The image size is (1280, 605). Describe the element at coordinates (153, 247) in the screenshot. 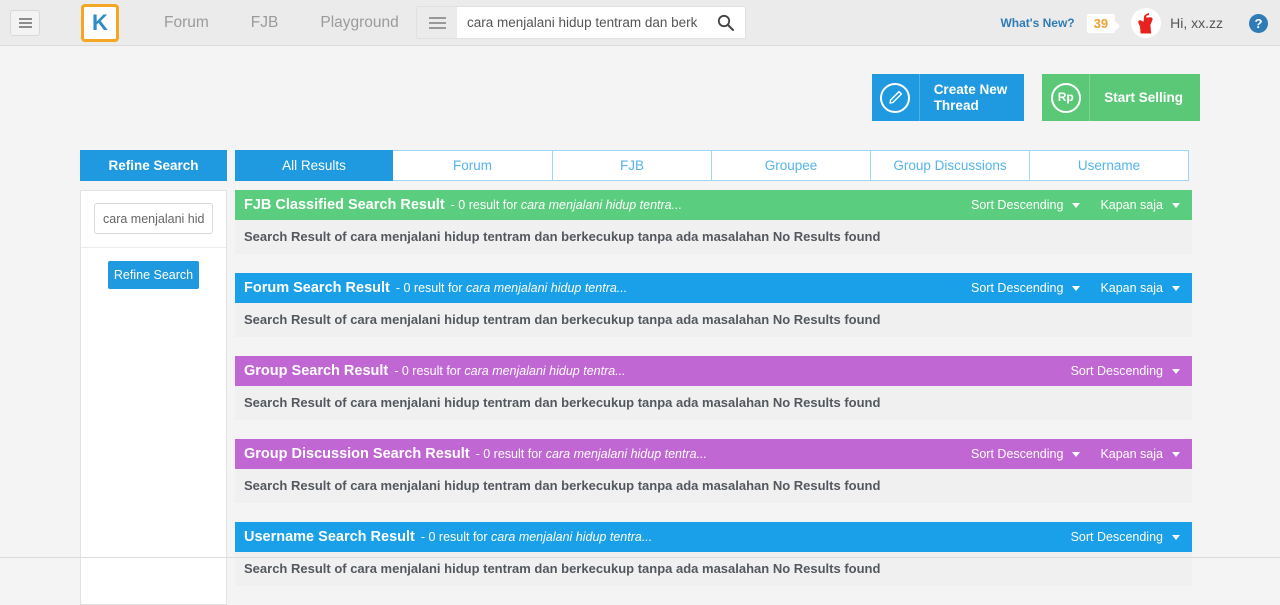

I see `divider` at that location.